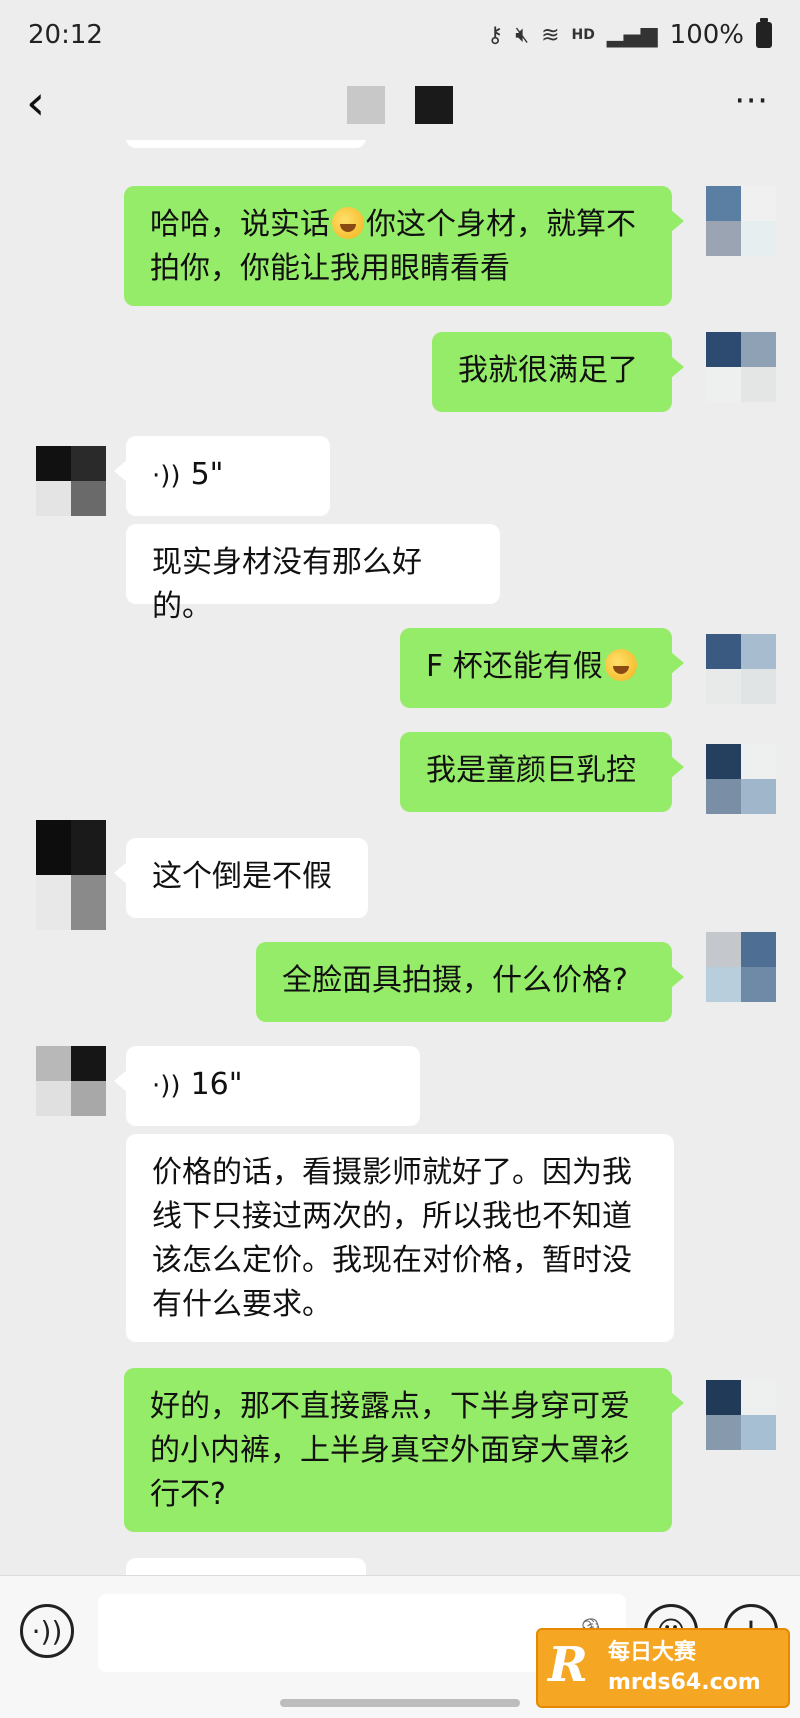  I want to click on watermark-line2: mrds64.com, so click(684, 1682).